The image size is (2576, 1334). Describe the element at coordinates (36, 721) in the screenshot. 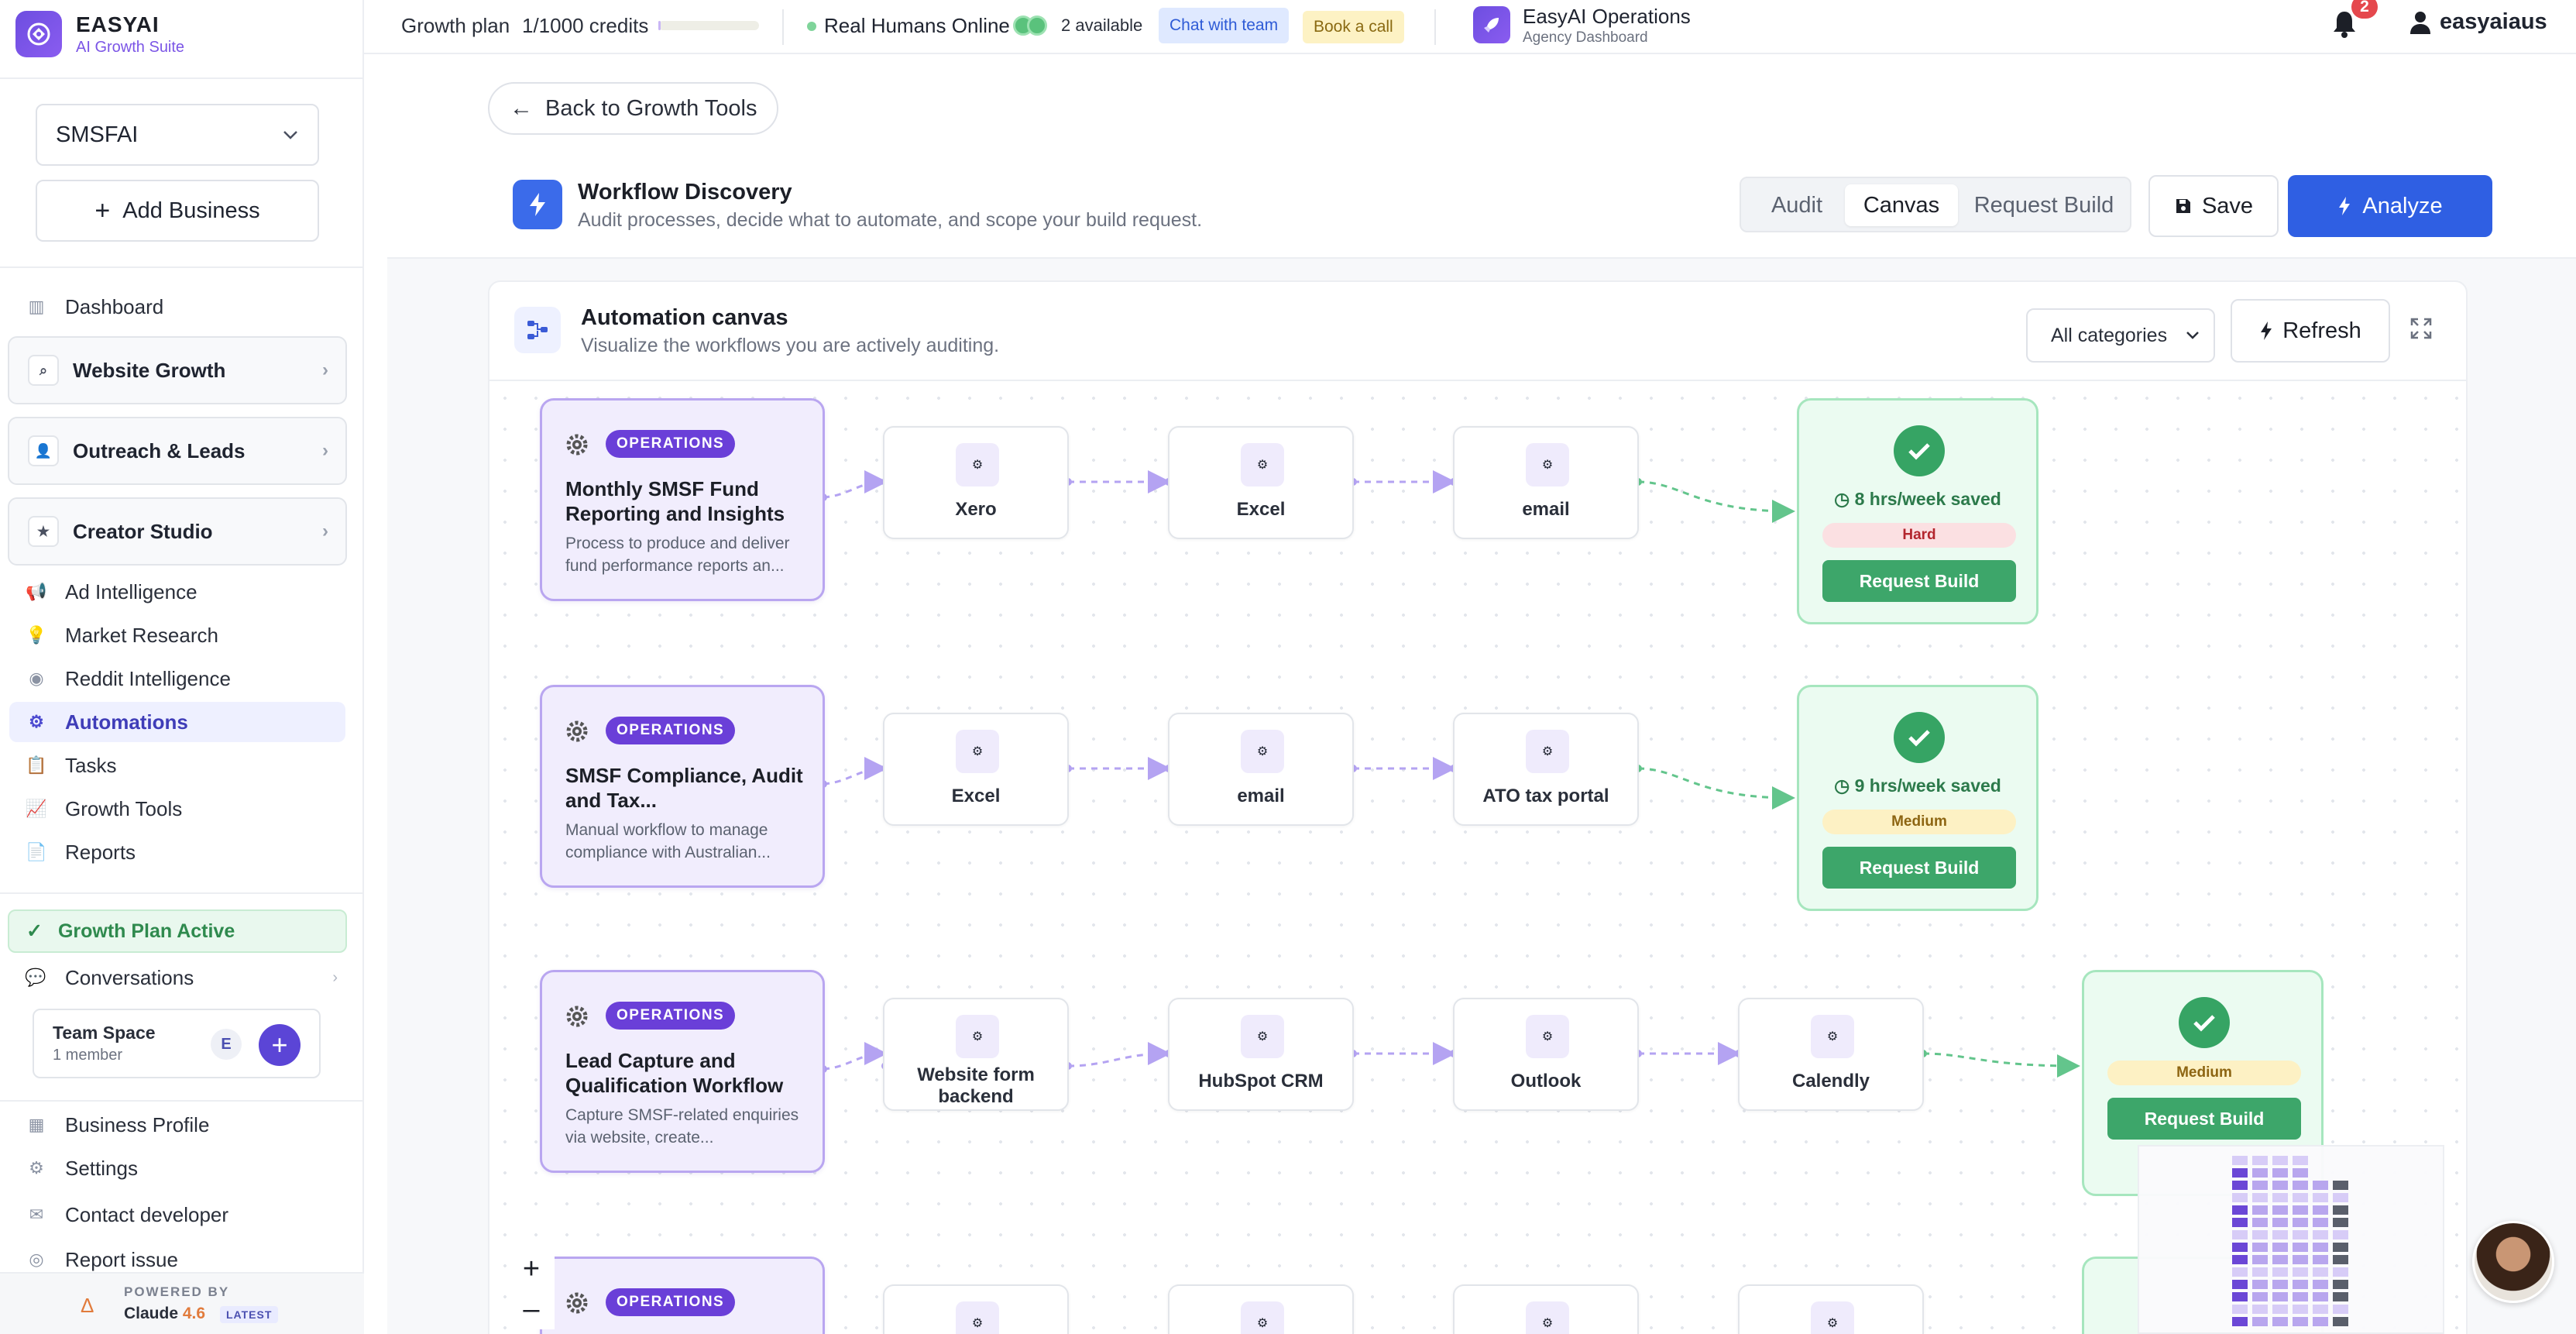

I see `gear-icon: ⚙` at that location.